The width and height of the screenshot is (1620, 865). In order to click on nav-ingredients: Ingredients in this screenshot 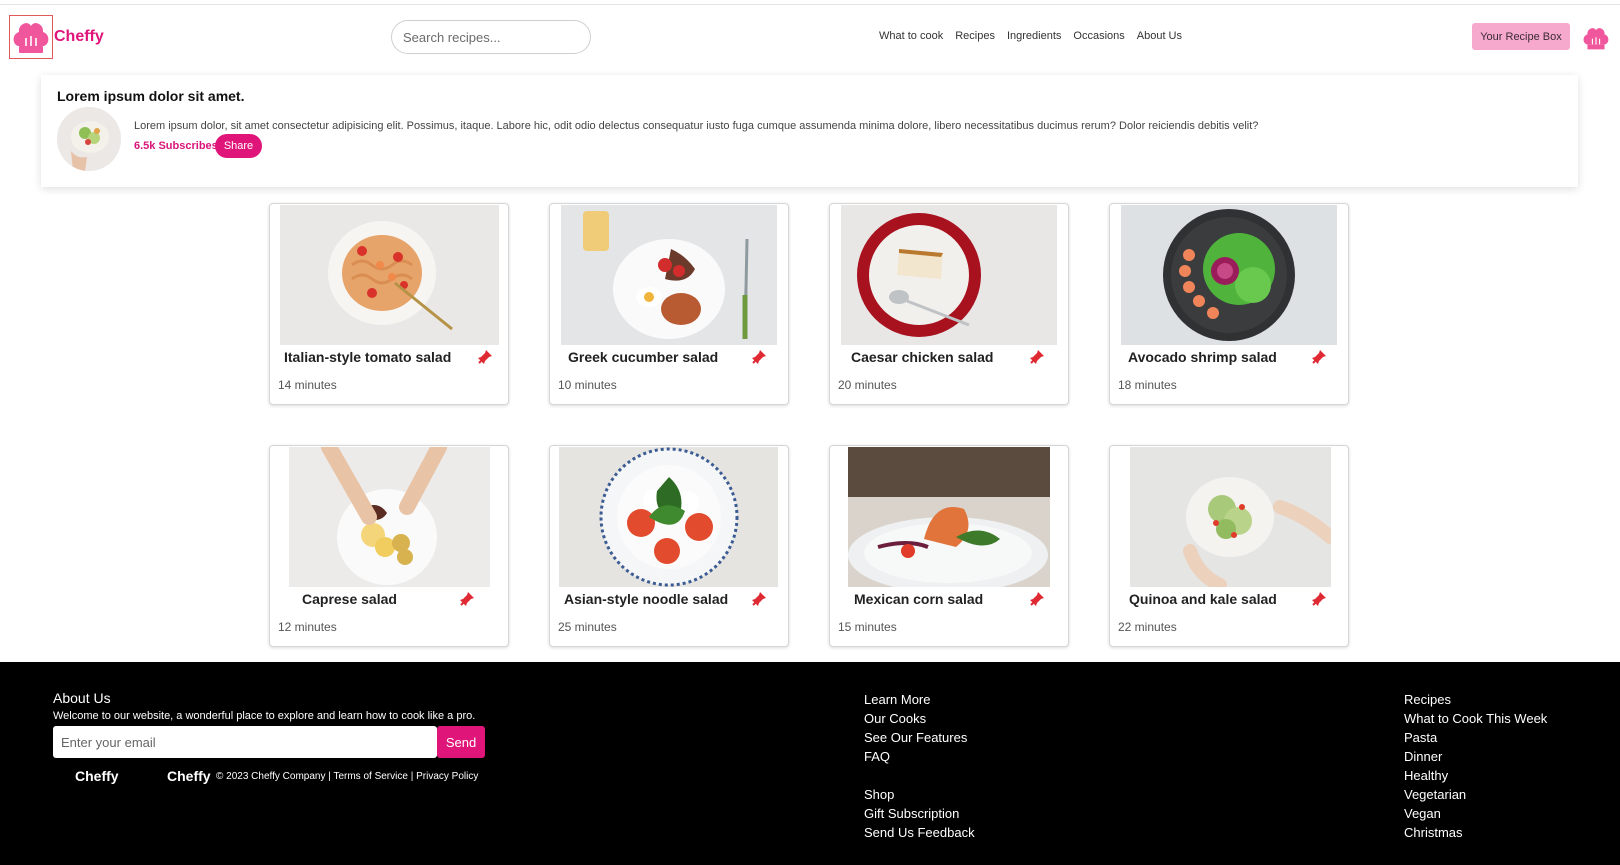, I will do `click(1034, 36)`.